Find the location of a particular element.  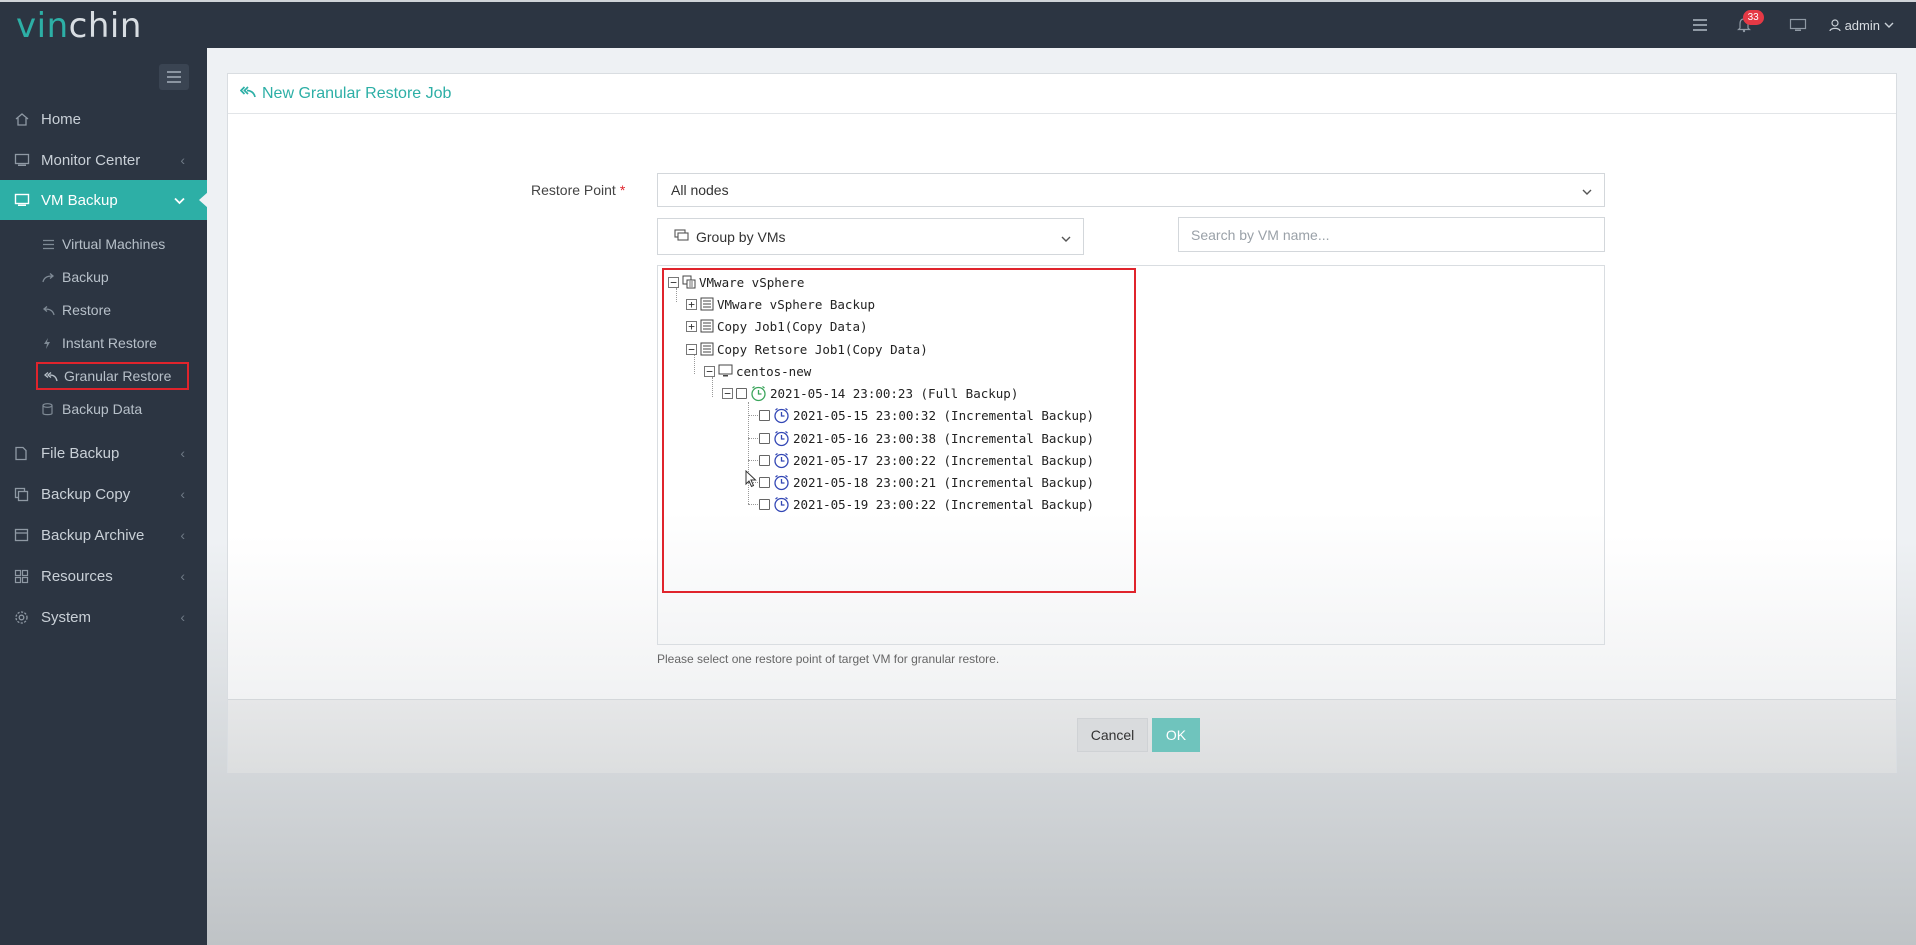

sidebar-subitem-label: Backup Data is located at coordinates (102, 409).